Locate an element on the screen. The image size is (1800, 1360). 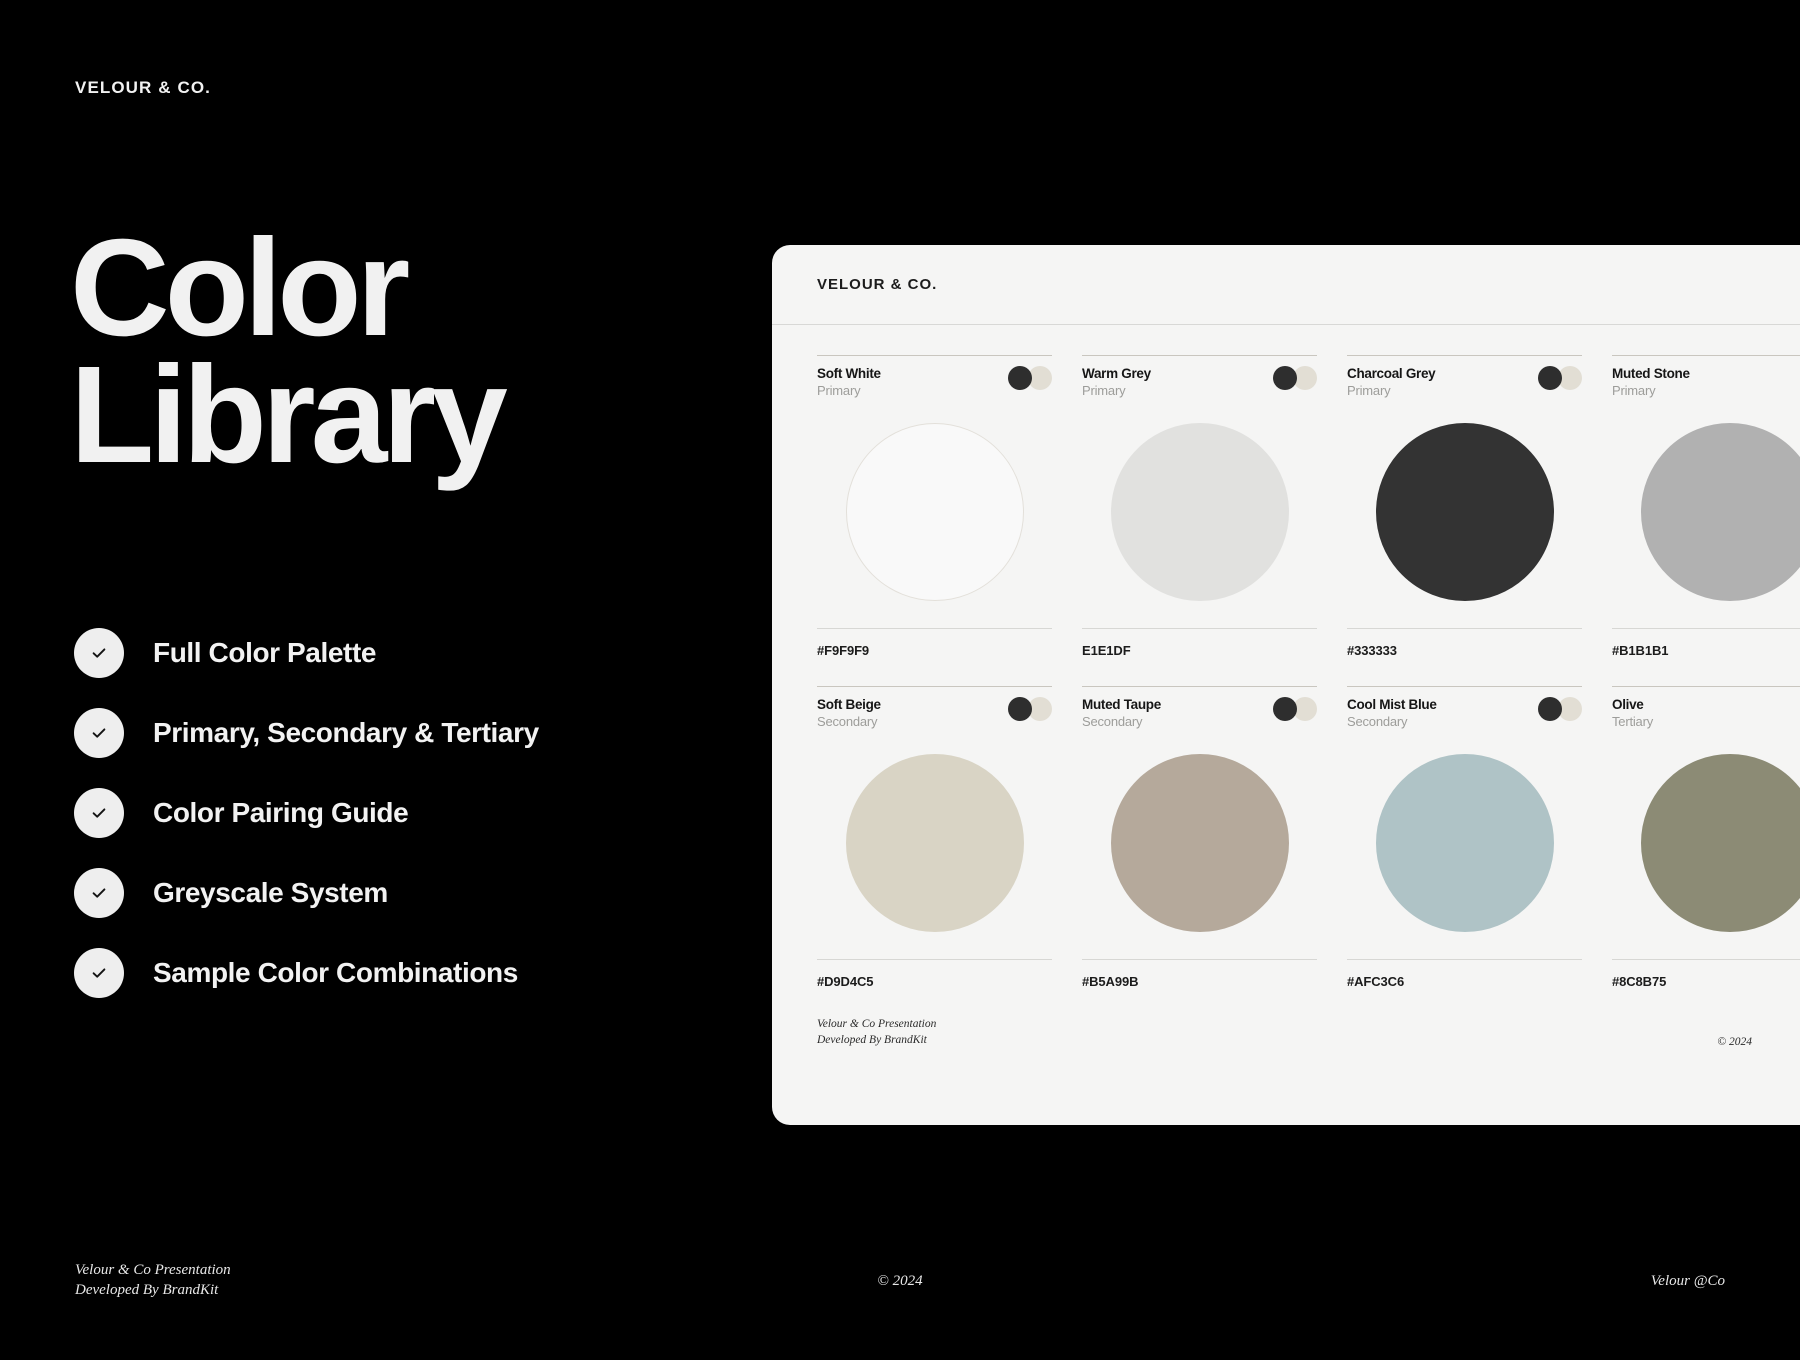
swatch-name: Muted Stone is located at coordinates (1651, 373).